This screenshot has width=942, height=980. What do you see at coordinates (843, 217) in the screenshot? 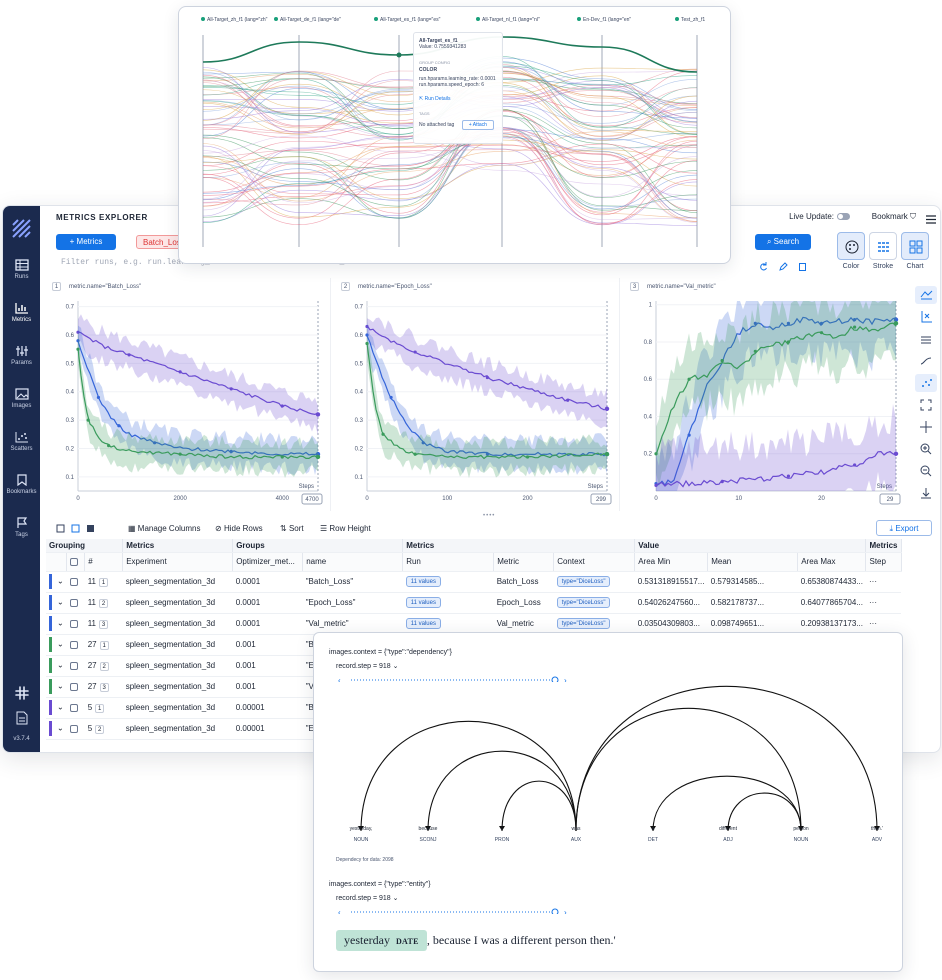
I see `toggle-switch` at bounding box center [843, 217].